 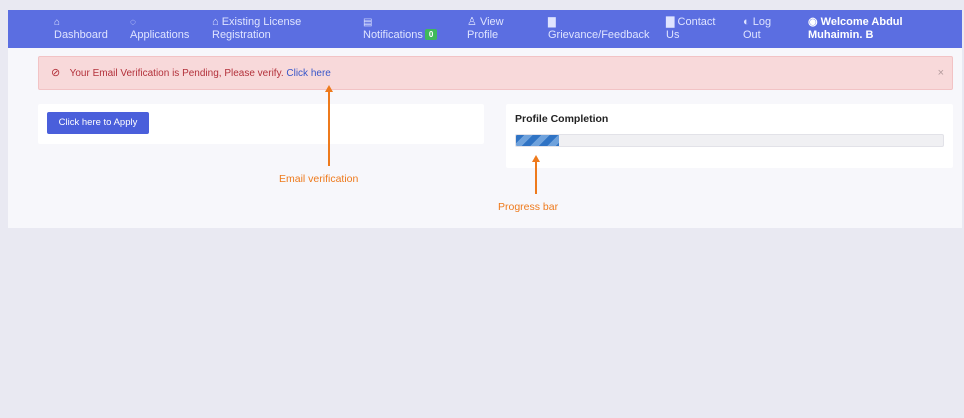 What do you see at coordinates (729, 140) in the screenshot?
I see `profile-progress-bar` at bounding box center [729, 140].